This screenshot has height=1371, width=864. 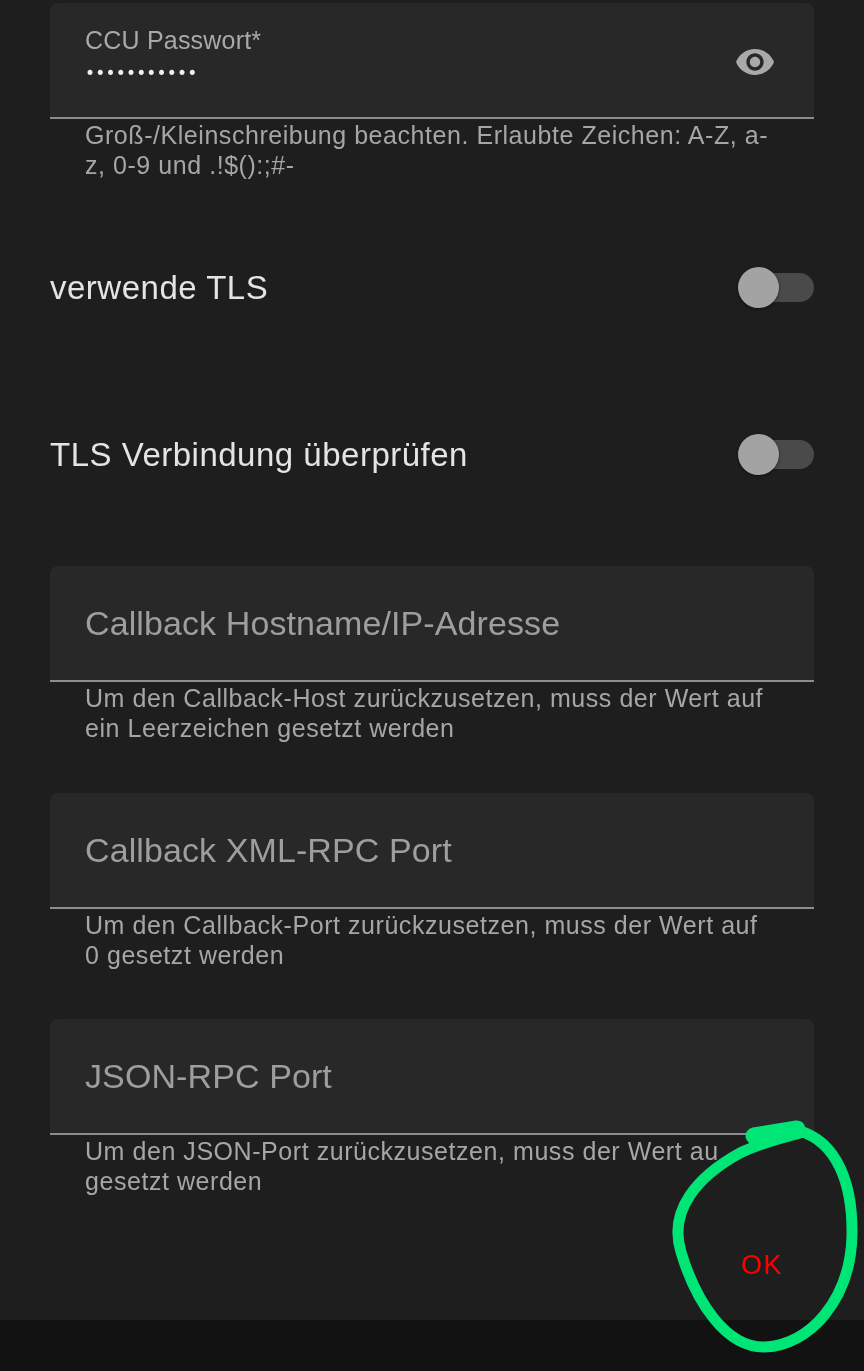 I want to click on switch-label: TLS Verbindung überprüfen, so click(x=259, y=455).